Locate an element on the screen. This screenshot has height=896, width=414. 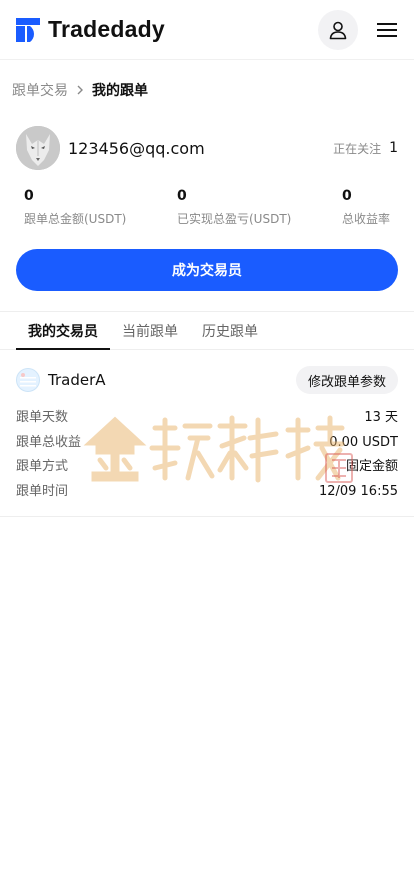
user-icon is located at coordinates (338, 30).